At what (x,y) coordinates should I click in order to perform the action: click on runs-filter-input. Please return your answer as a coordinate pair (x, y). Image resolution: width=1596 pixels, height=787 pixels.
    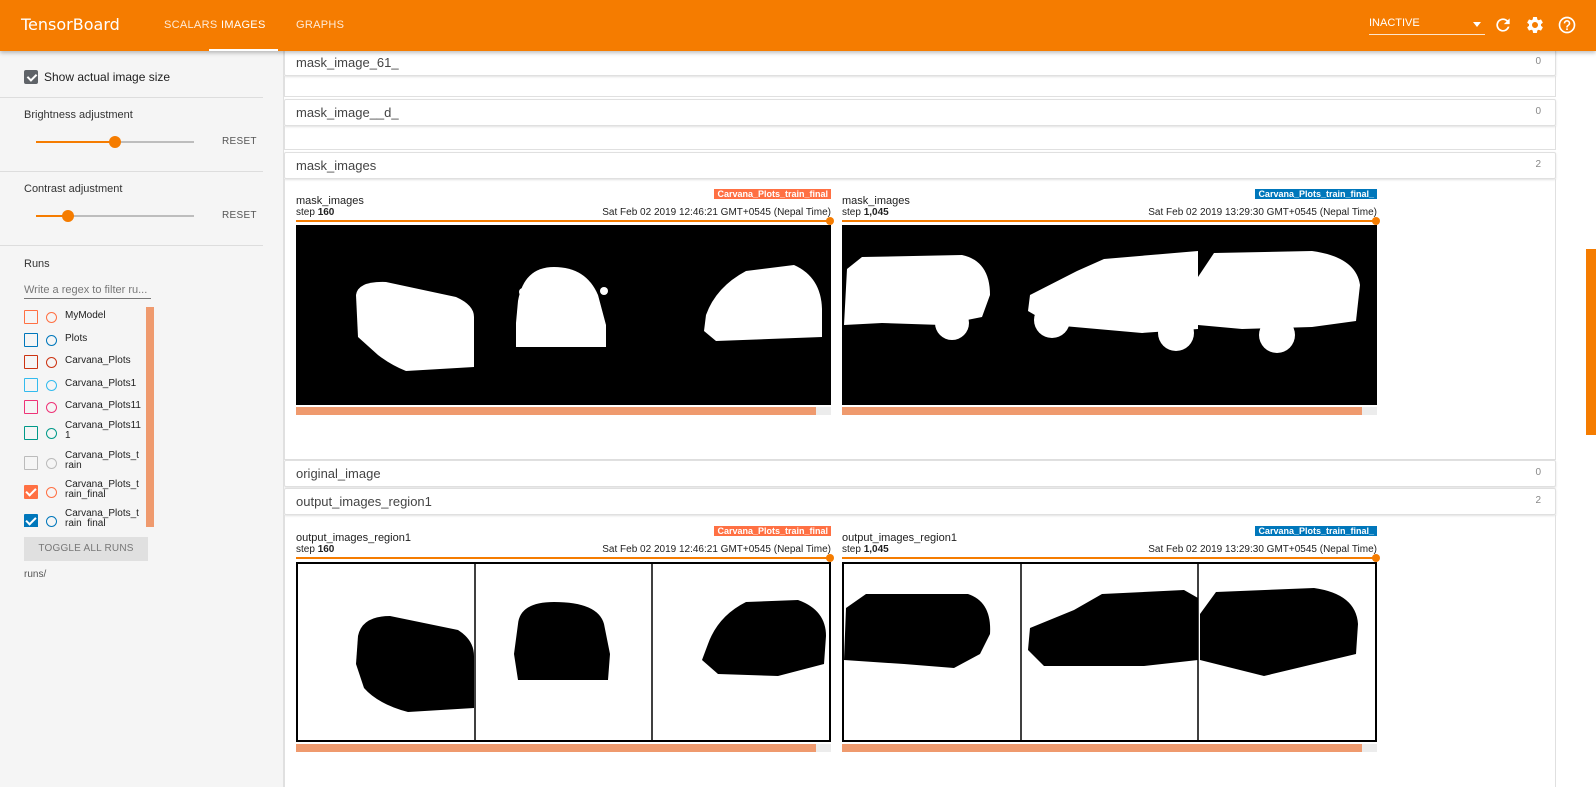
    Looking at the image, I should click on (87, 290).